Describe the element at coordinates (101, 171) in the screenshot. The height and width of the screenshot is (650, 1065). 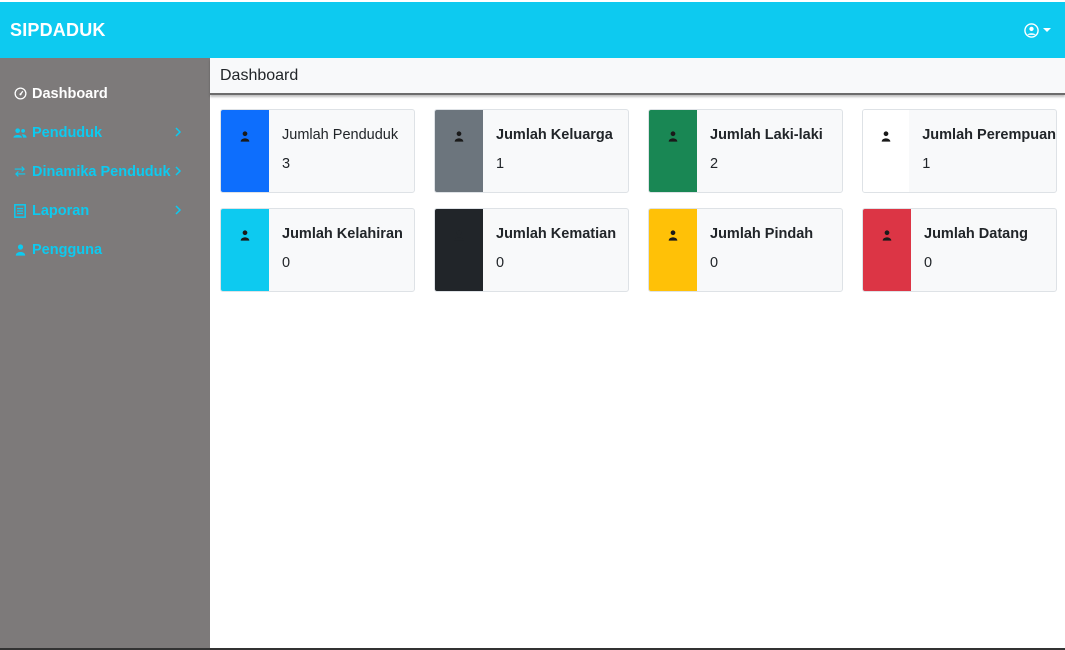
I see `sidebar-item-label: Dinamika Penduduk` at that location.